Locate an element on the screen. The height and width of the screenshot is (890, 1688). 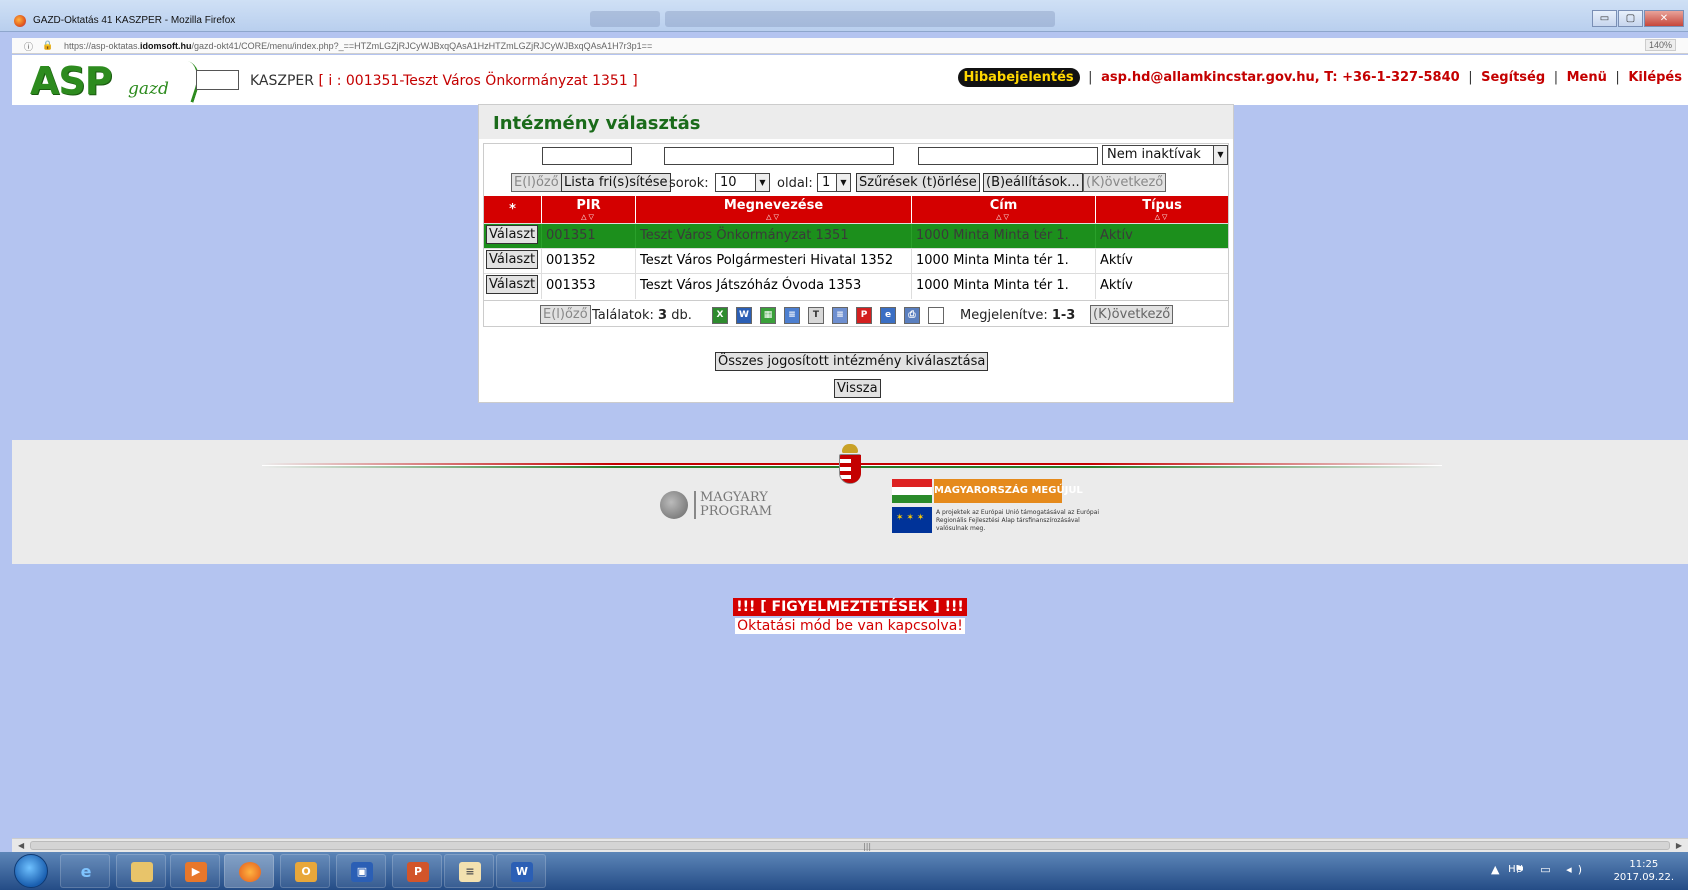
media-player-icon: ▶ is located at coordinates (196, 872).